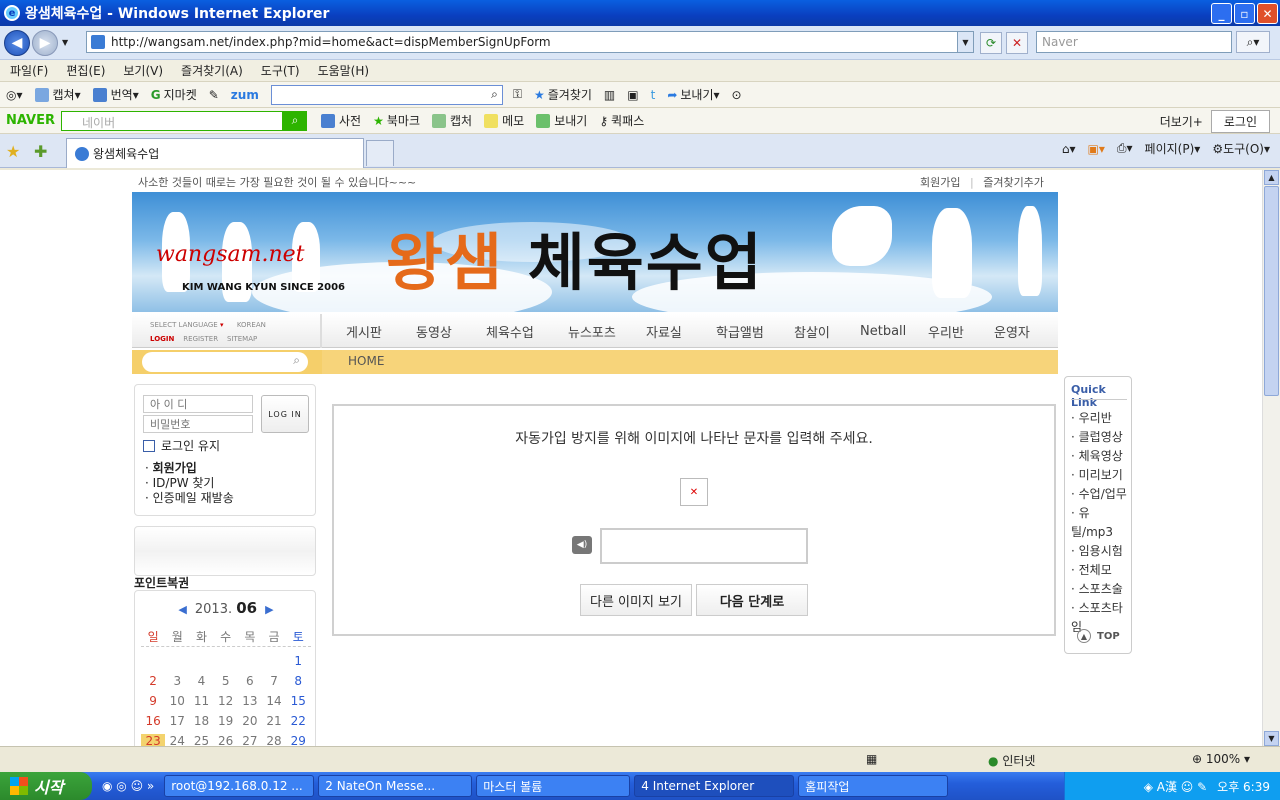 The image size is (1280, 800). I want to click on next-step-button: 다음 단계로, so click(752, 600).